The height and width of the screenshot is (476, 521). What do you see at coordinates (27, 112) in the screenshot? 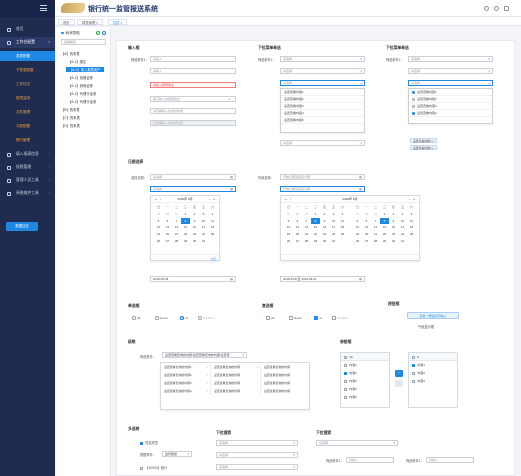
I see `sidebar-item-files: 文件管理` at bounding box center [27, 112].